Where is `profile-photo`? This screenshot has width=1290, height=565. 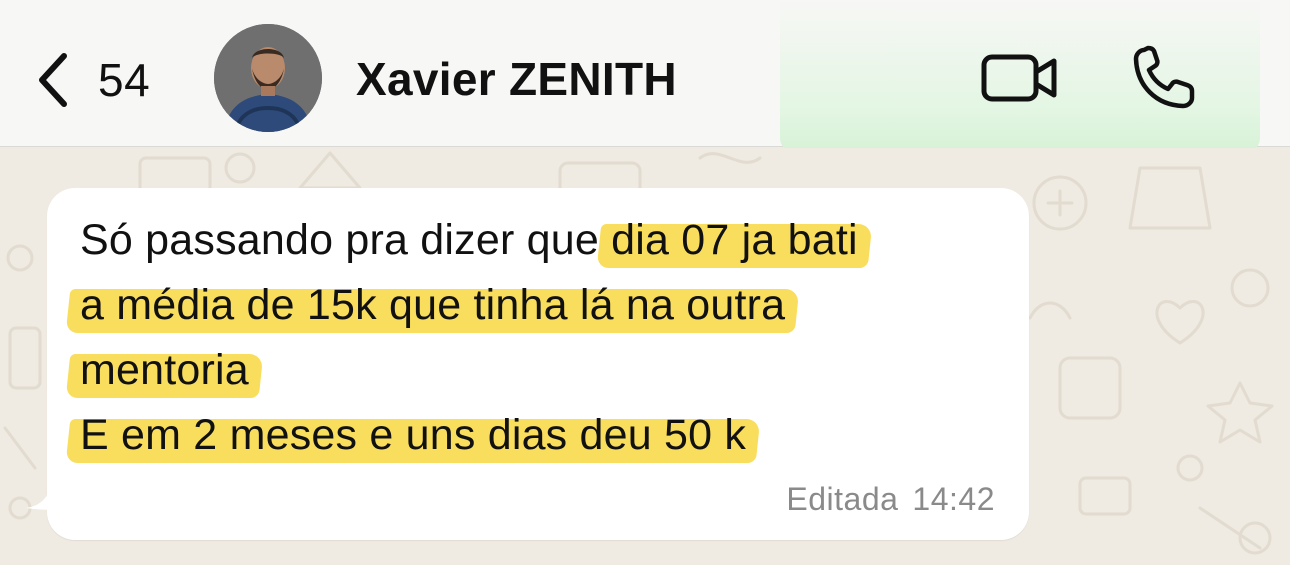 profile-photo is located at coordinates (268, 78).